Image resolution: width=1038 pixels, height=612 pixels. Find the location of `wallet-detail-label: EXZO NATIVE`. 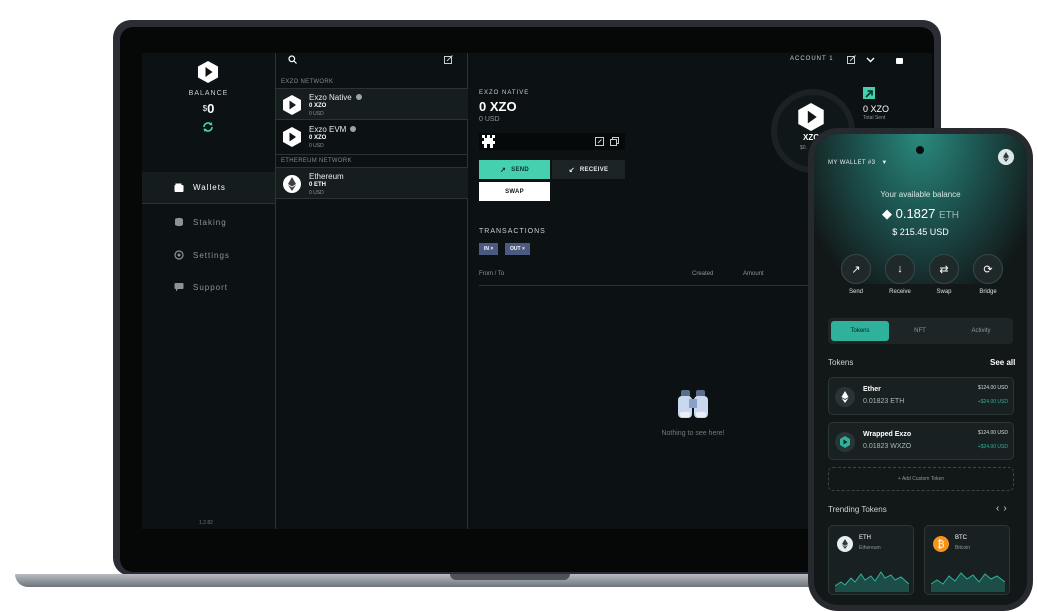

wallet-detail-label: EXZO NATIVE is located at coordinates (504, 93).